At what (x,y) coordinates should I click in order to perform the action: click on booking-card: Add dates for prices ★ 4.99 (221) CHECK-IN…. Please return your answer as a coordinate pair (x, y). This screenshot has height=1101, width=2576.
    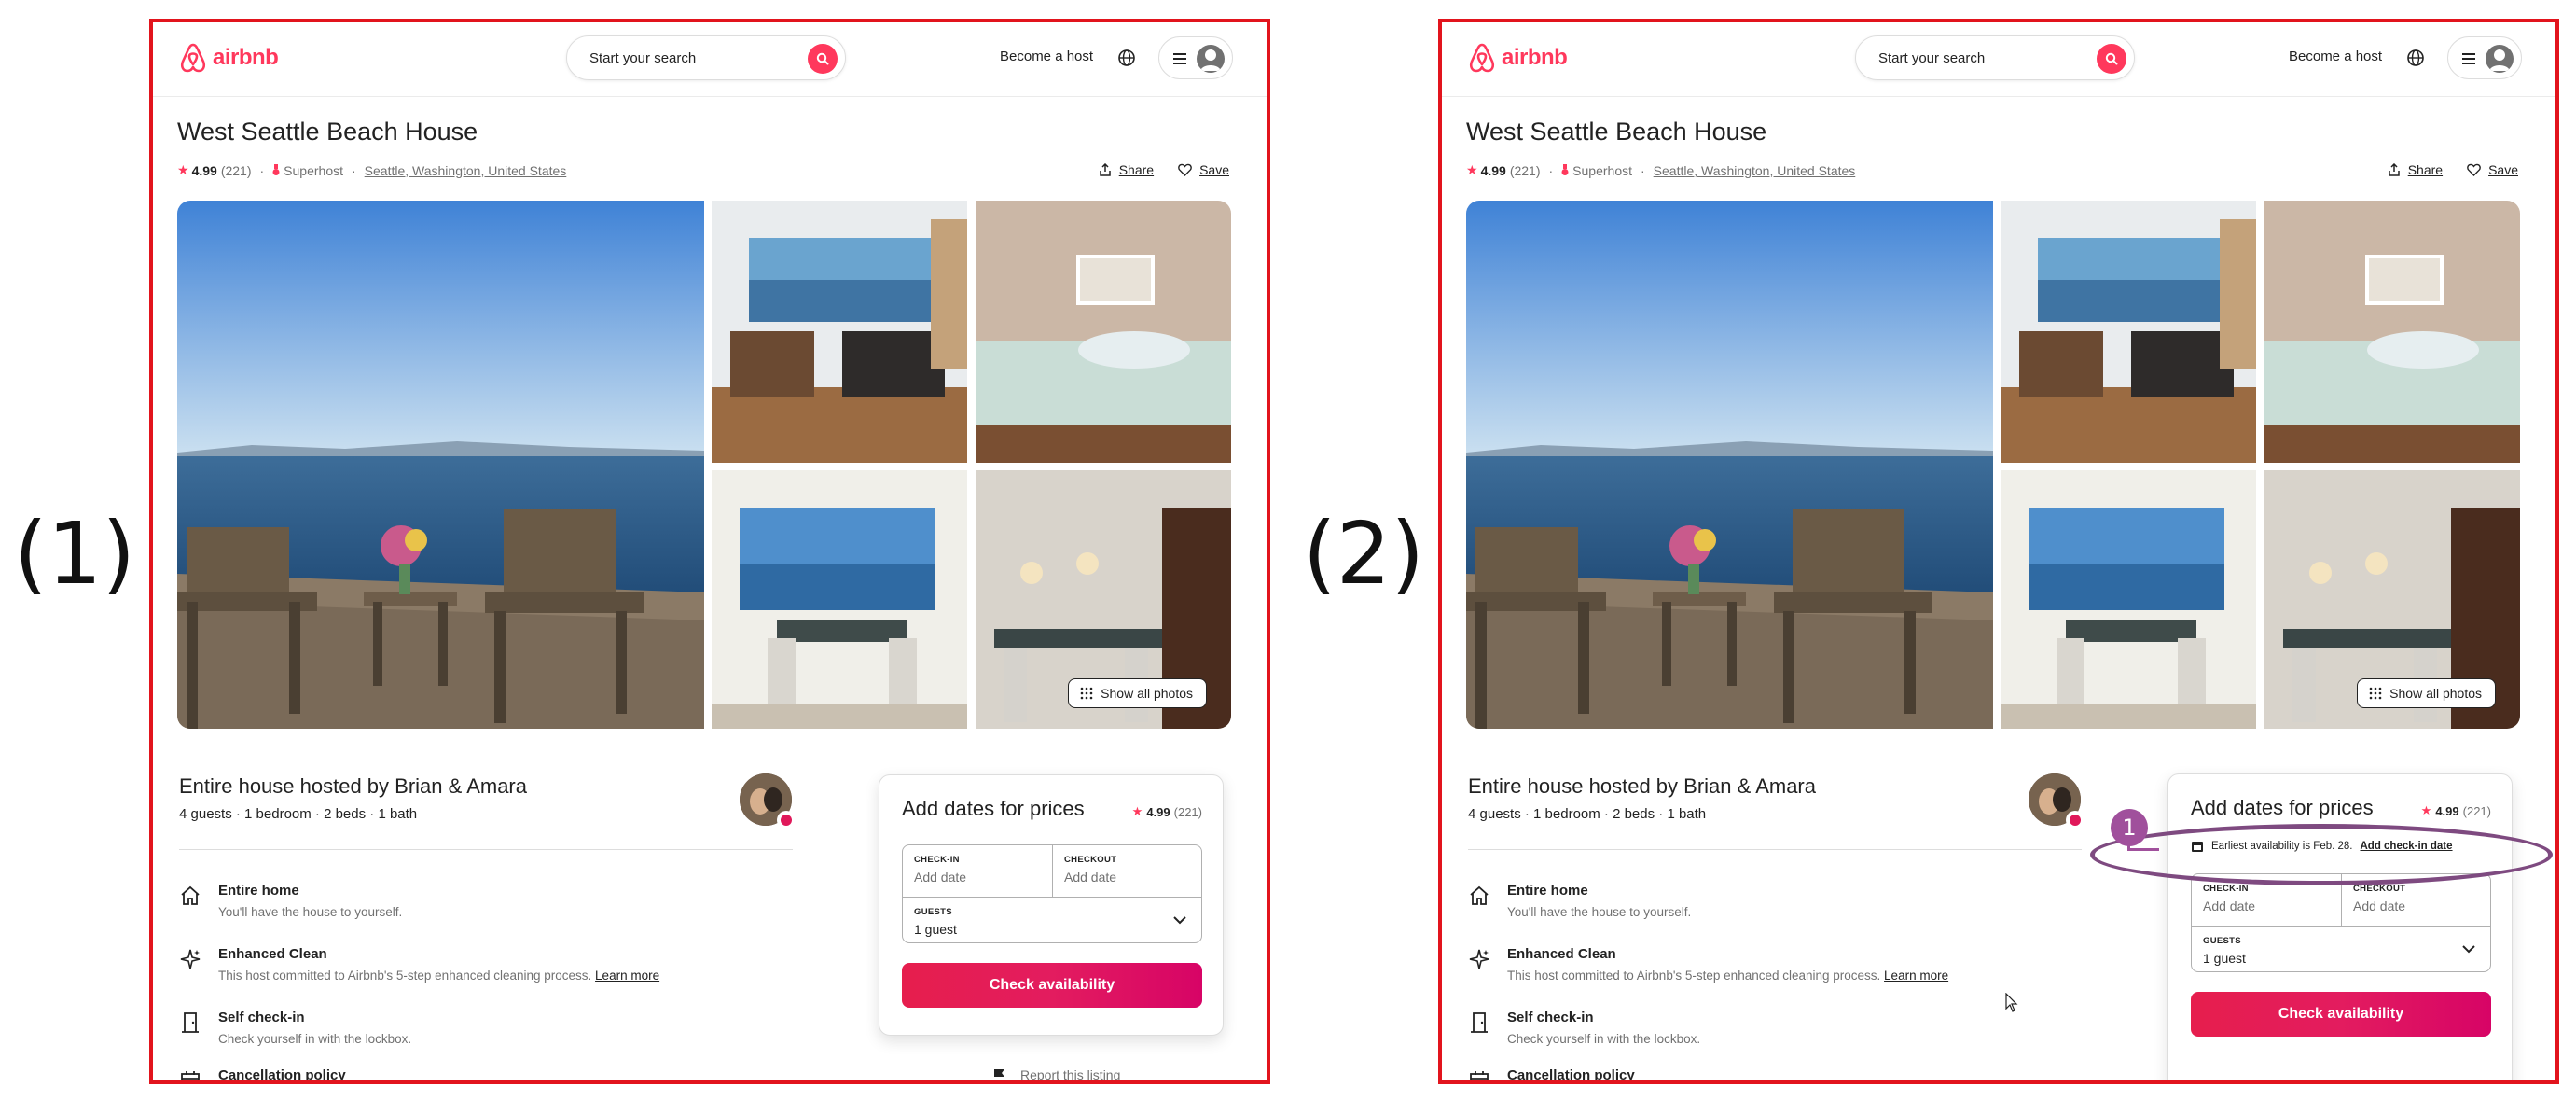
    Looking at the image, I should click on (1051, 905).